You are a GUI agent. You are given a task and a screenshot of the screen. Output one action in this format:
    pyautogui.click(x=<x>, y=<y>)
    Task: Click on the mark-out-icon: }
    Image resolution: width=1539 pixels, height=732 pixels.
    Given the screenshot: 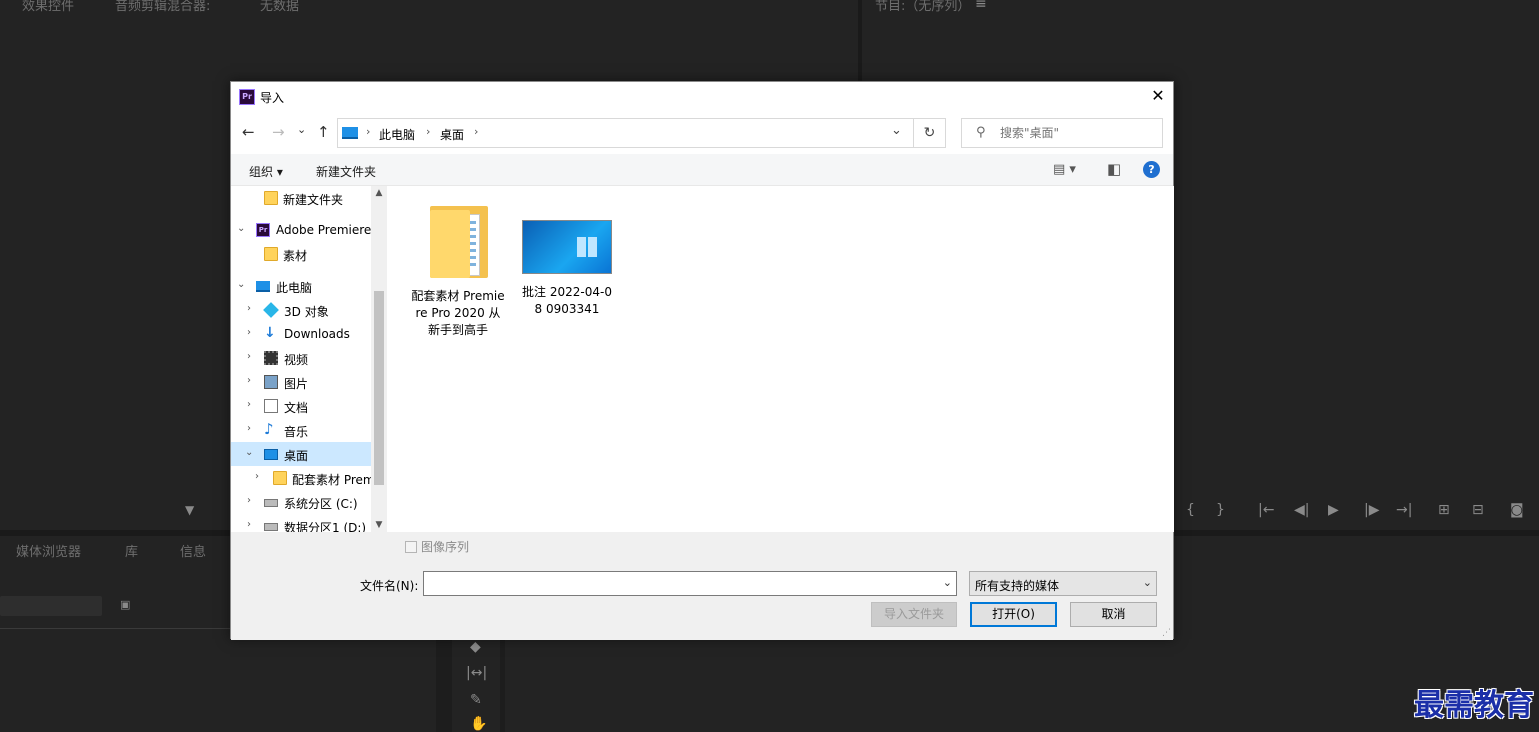 What is the action you would take?
    pyautogui.click(x=1220, y=510)
    